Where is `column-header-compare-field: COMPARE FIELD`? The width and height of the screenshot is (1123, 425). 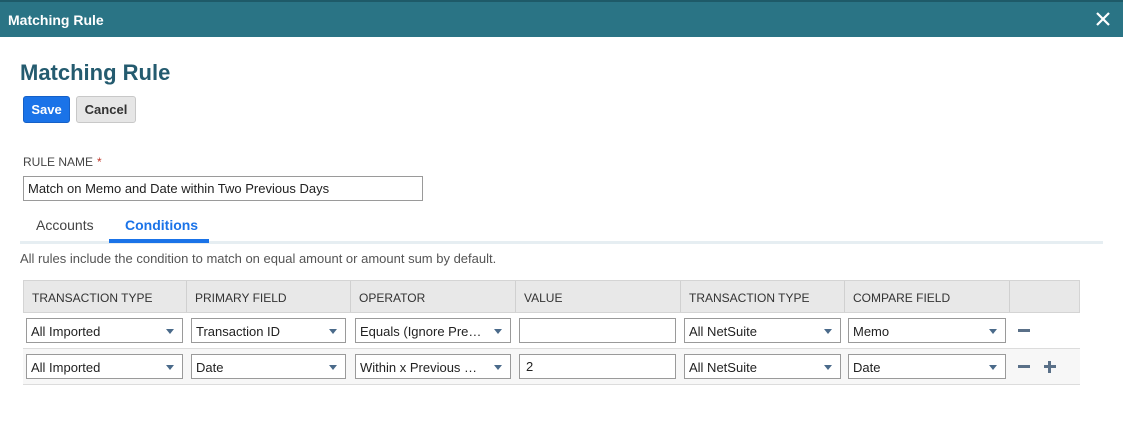
column-header-compare-field: COMPARE FIELD is located at coordinates (927, 296).